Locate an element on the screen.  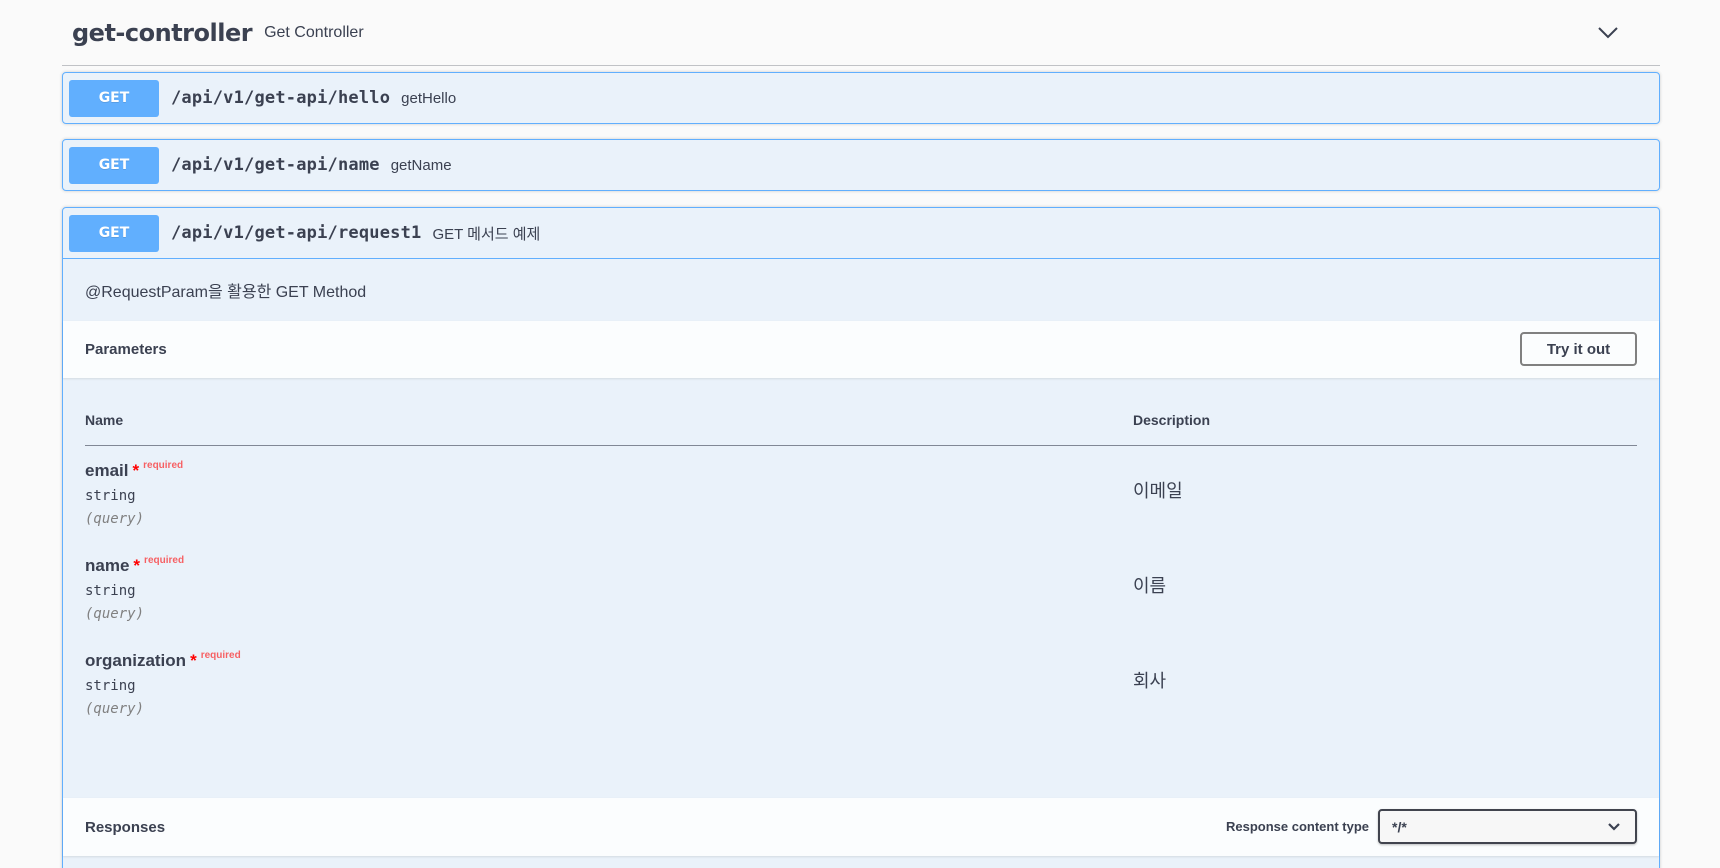
operation-summary: GET /api/v1/get-api/hello getHello is located at coordinates (861, 98).